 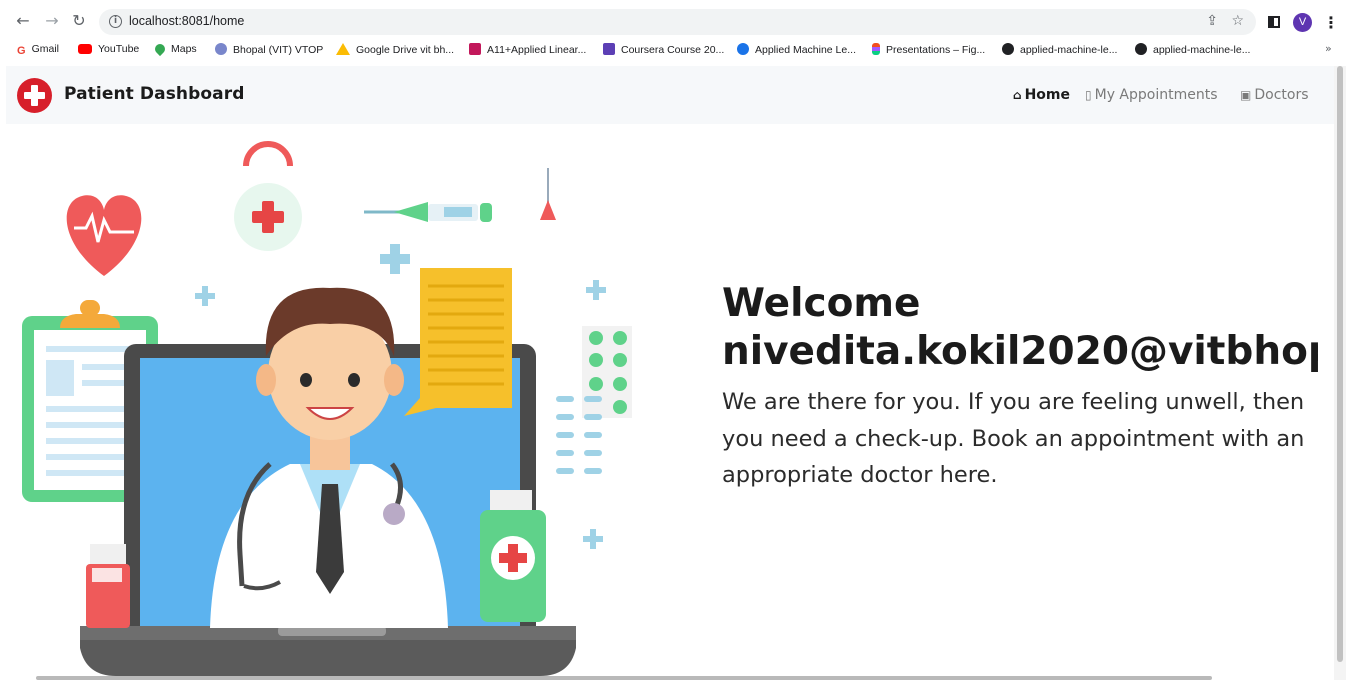 I want to click on vertical-scrollbar, so click(x=1340, y=373).